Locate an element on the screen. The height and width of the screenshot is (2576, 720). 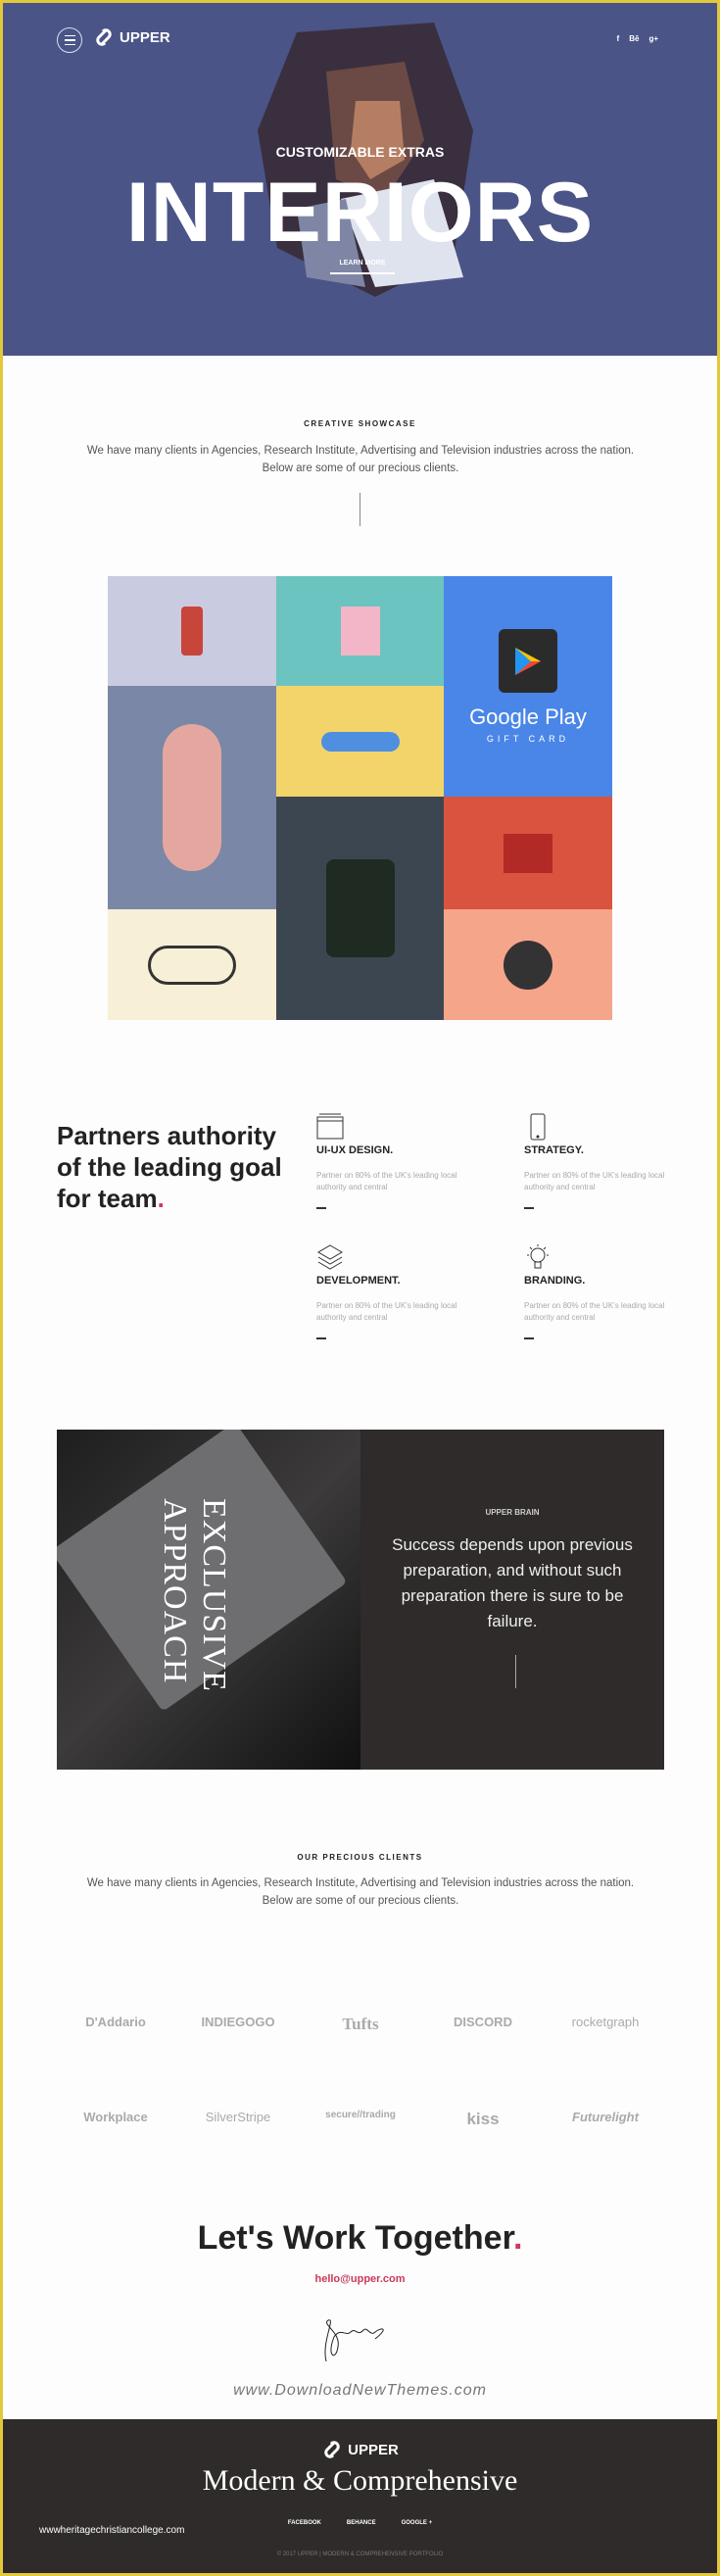
footer-link-facebook: FACEBOOK is located at coordinates (304, 2523).